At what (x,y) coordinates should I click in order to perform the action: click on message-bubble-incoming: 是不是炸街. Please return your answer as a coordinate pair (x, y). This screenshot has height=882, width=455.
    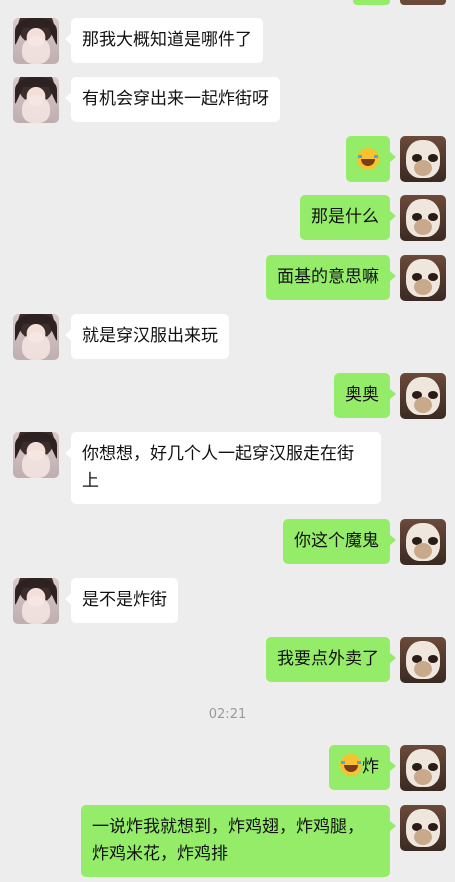
    Looking at the image, I should click on (121, 600).